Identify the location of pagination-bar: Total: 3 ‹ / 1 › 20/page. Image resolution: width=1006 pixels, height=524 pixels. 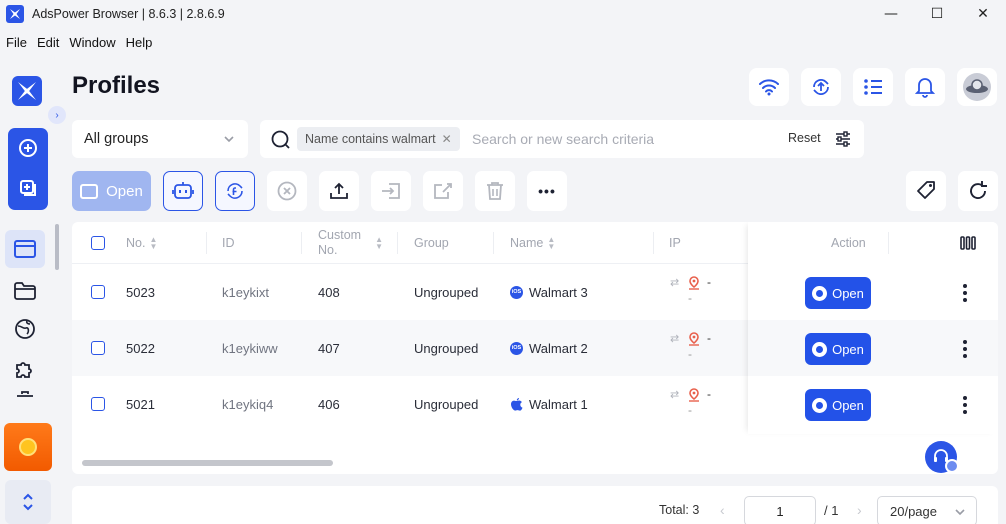
(535, 505).